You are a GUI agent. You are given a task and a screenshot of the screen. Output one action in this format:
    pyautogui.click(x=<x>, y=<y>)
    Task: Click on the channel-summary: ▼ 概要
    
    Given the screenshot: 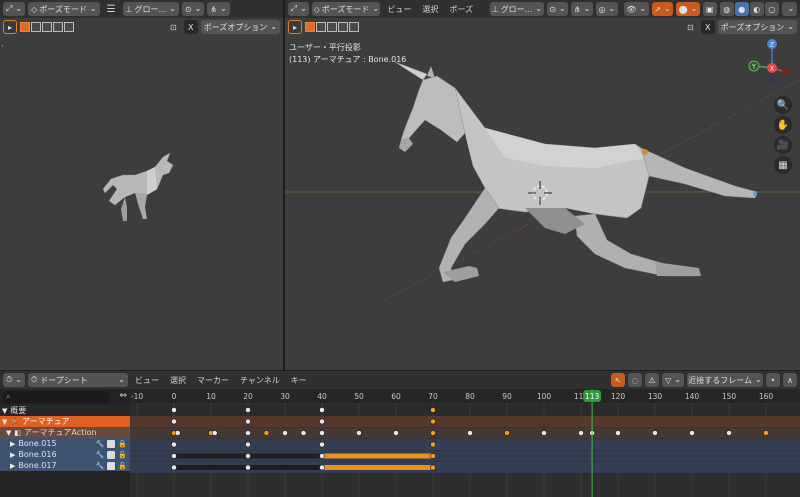 What is the action you would take?
    pyautogui.click(x=65, y=410)
    